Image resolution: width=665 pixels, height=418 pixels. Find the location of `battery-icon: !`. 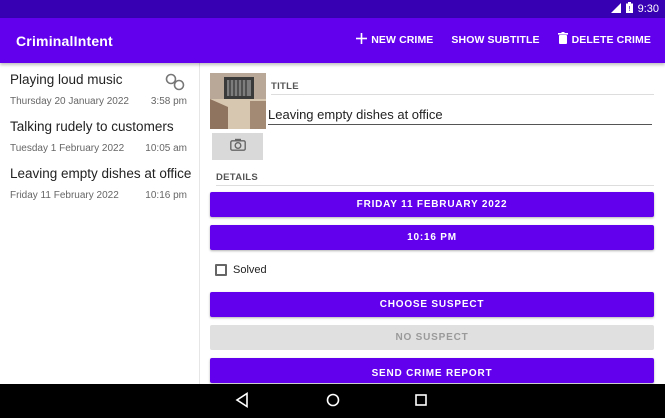

battery-icon: ! is located at coordinates (629, 9).